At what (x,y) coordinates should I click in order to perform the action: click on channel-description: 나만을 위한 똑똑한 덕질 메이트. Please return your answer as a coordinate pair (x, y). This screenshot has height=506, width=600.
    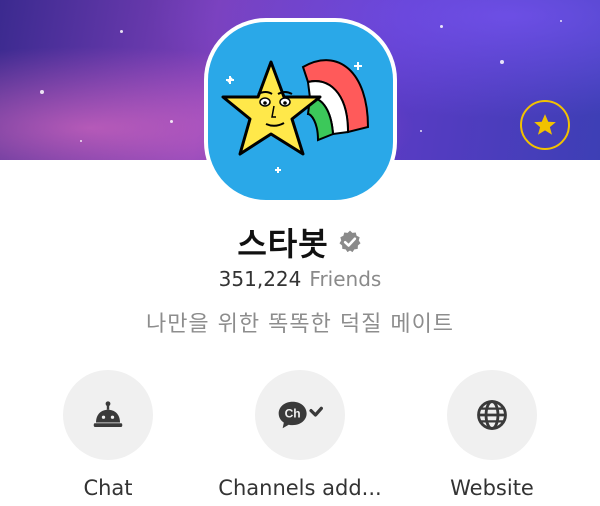
    Looking at the image, I should click on (300, 324).